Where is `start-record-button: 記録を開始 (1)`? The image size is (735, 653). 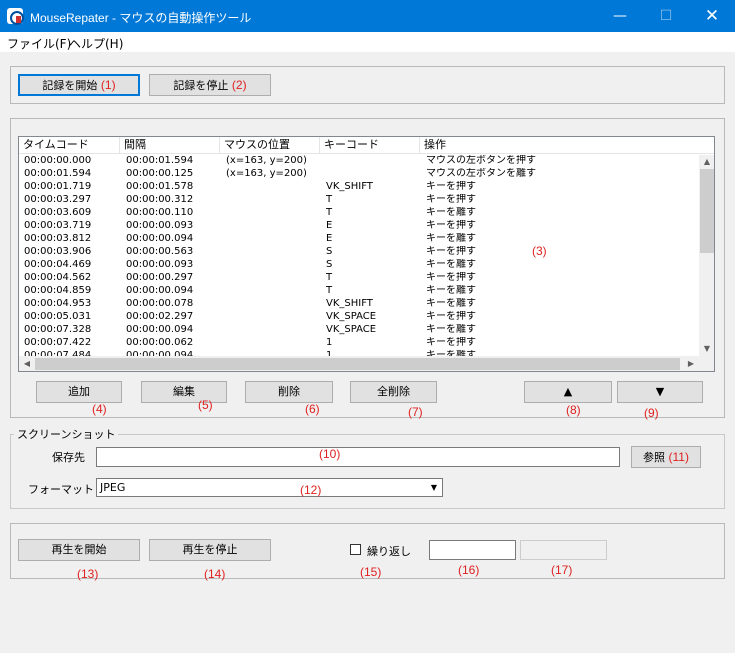
start-record-button: 記録を開始 (1) is located at coordinates (79, 85).